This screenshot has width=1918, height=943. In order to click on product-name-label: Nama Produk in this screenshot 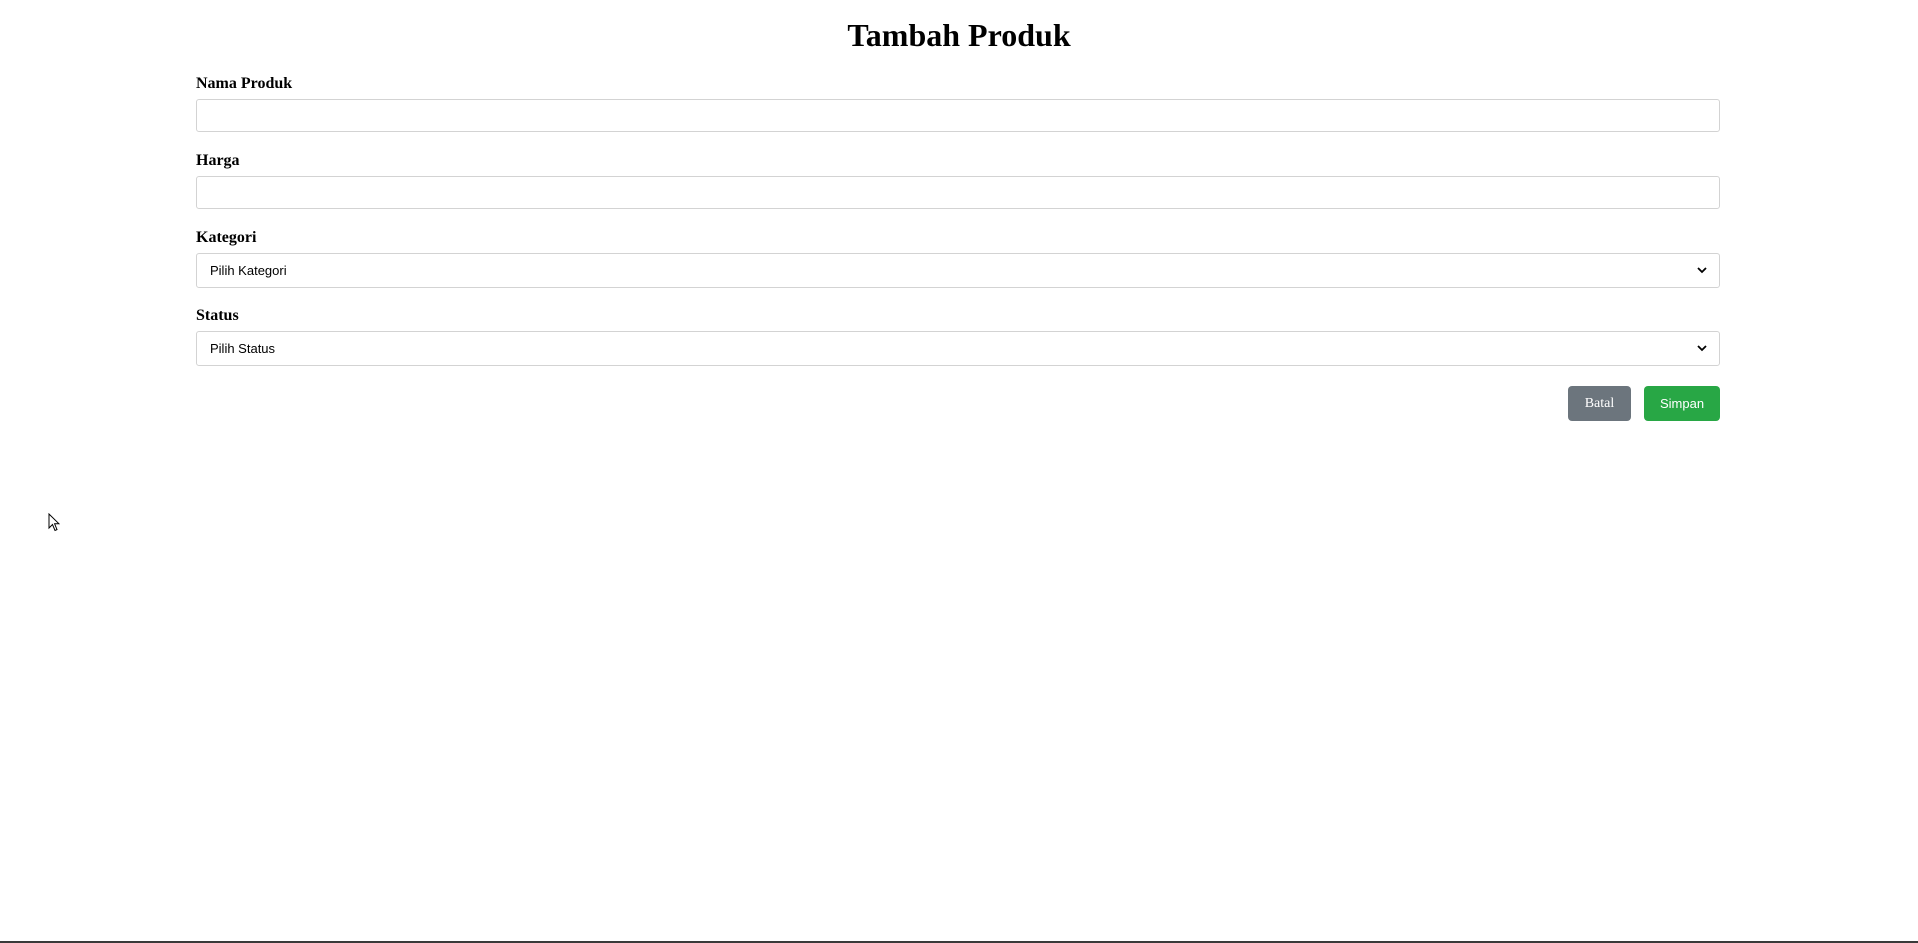, I will do `click(244, 83)`.